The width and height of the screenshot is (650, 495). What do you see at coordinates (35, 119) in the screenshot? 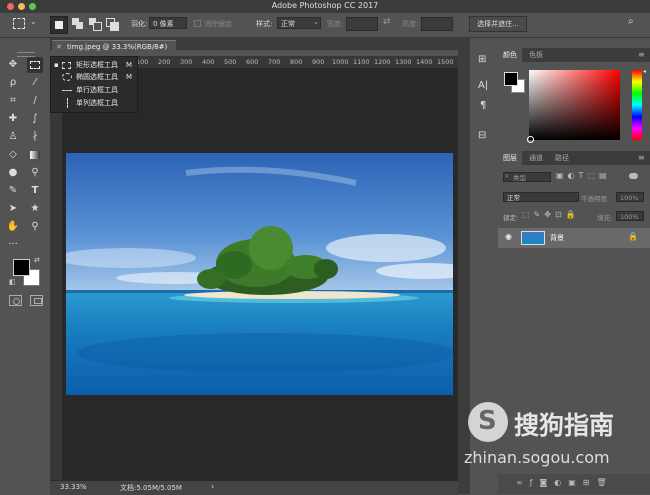
I see `brush-tool-icon: ∫` at bounding box center [35, 119].